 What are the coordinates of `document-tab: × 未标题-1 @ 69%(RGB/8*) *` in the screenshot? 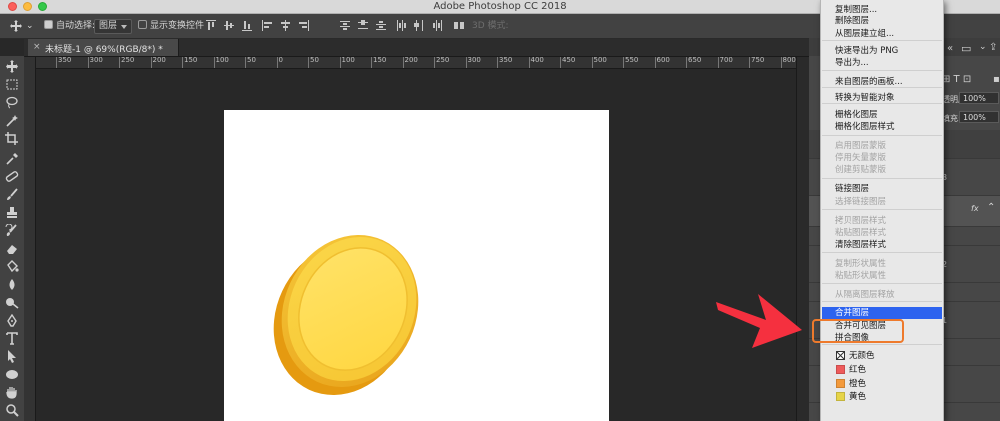 It's located at (103, 47).